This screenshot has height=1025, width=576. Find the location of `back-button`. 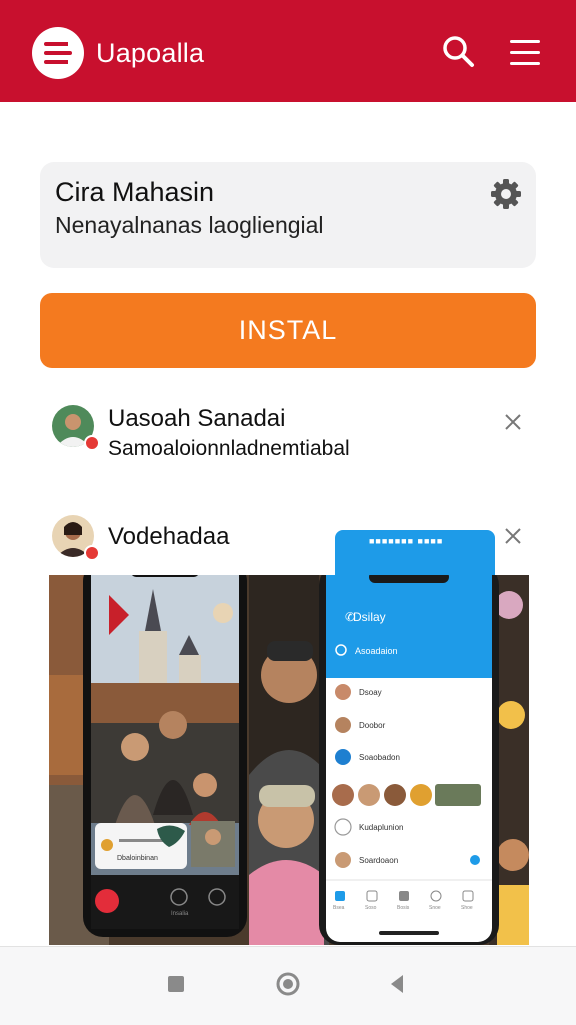

back-button is located at coordinates (398, 984).